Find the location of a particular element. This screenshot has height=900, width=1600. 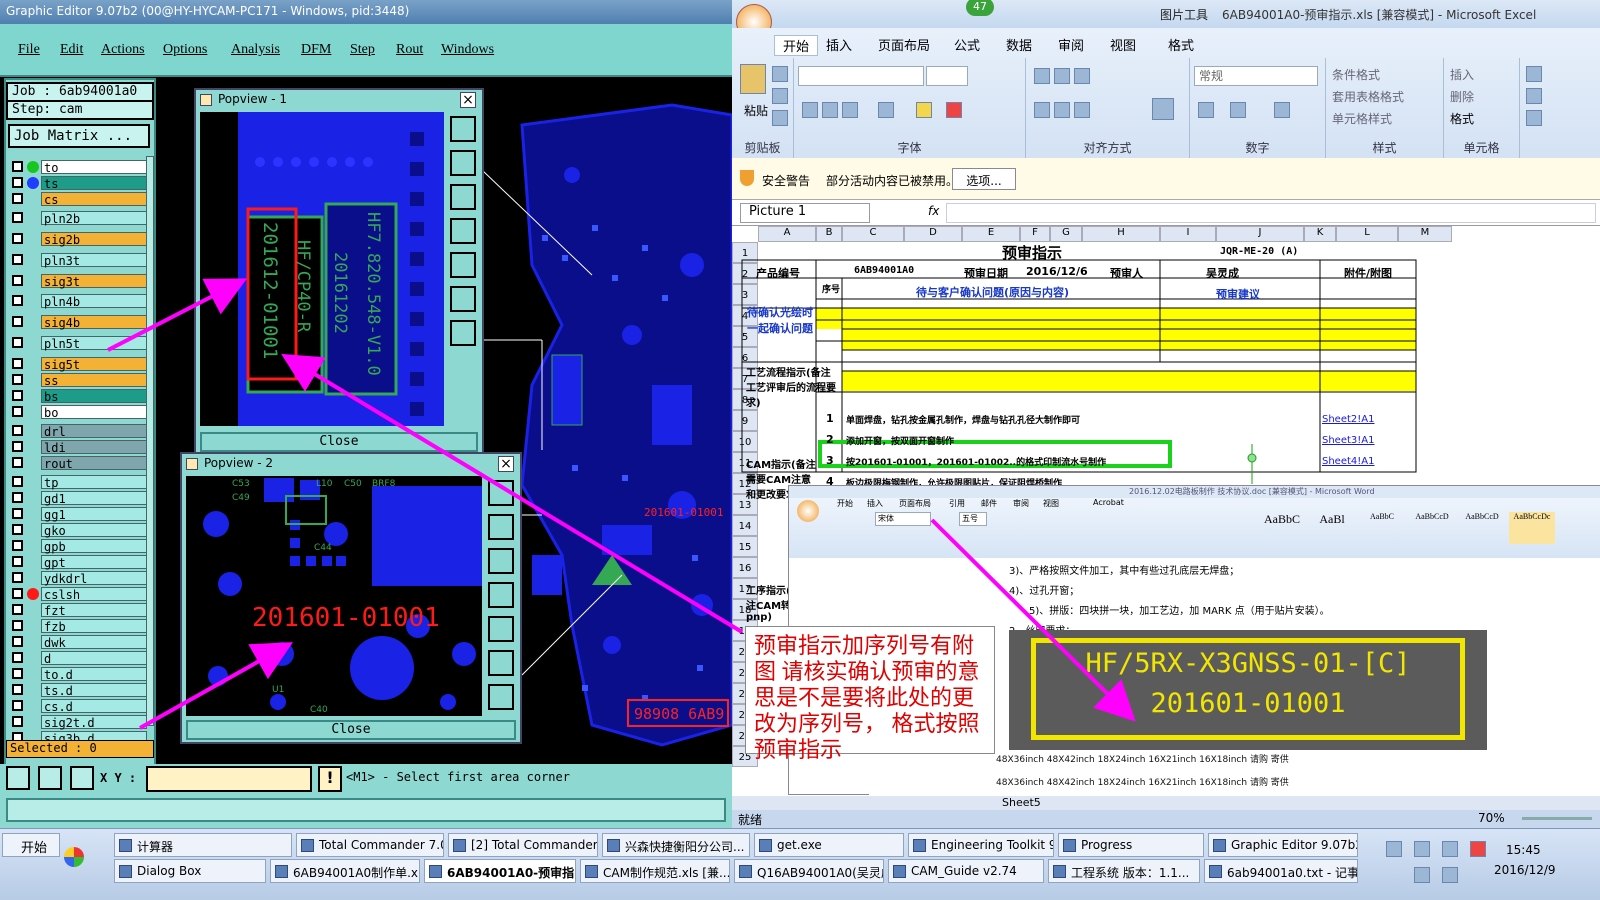

layer-row: pln4b is located at coordinates (80, 301).